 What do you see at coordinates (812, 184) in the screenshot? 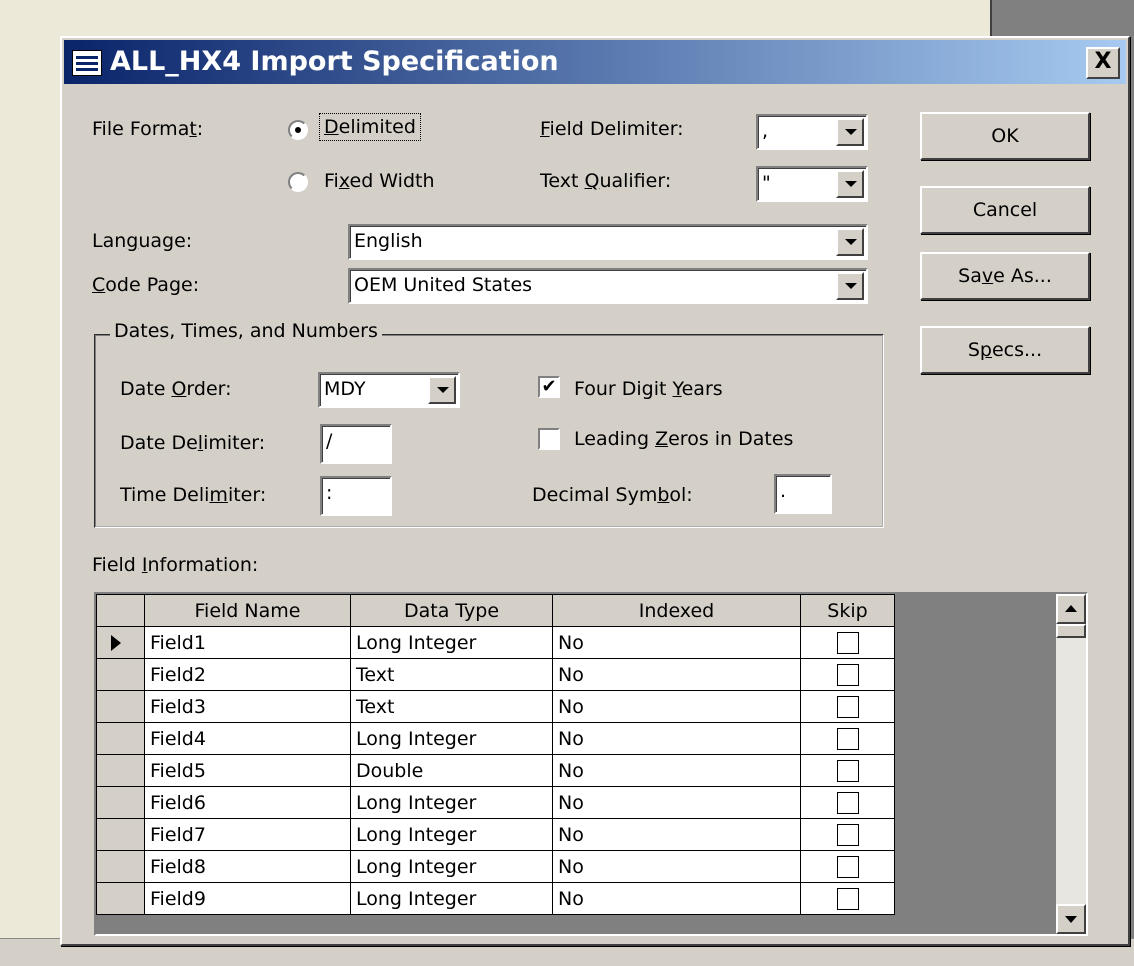
I see `text-qualifier-dropdown: "` at bounding box center [812, 184].